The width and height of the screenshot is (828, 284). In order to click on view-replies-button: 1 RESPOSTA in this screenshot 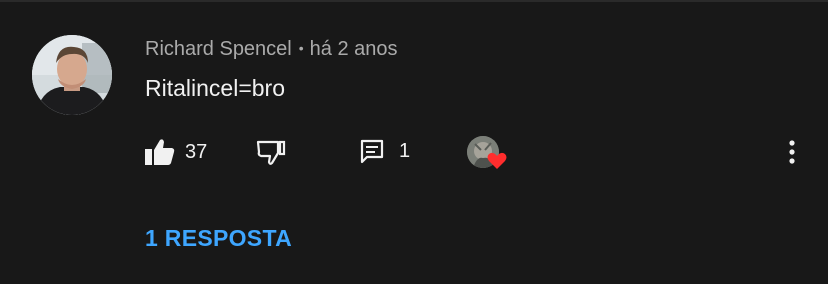, I will do `click(218, 238)`.